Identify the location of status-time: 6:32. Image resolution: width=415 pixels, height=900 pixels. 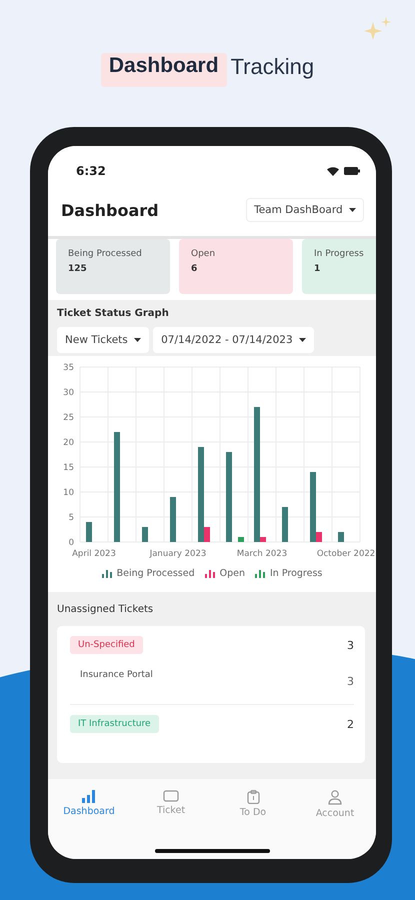
(91, 171).